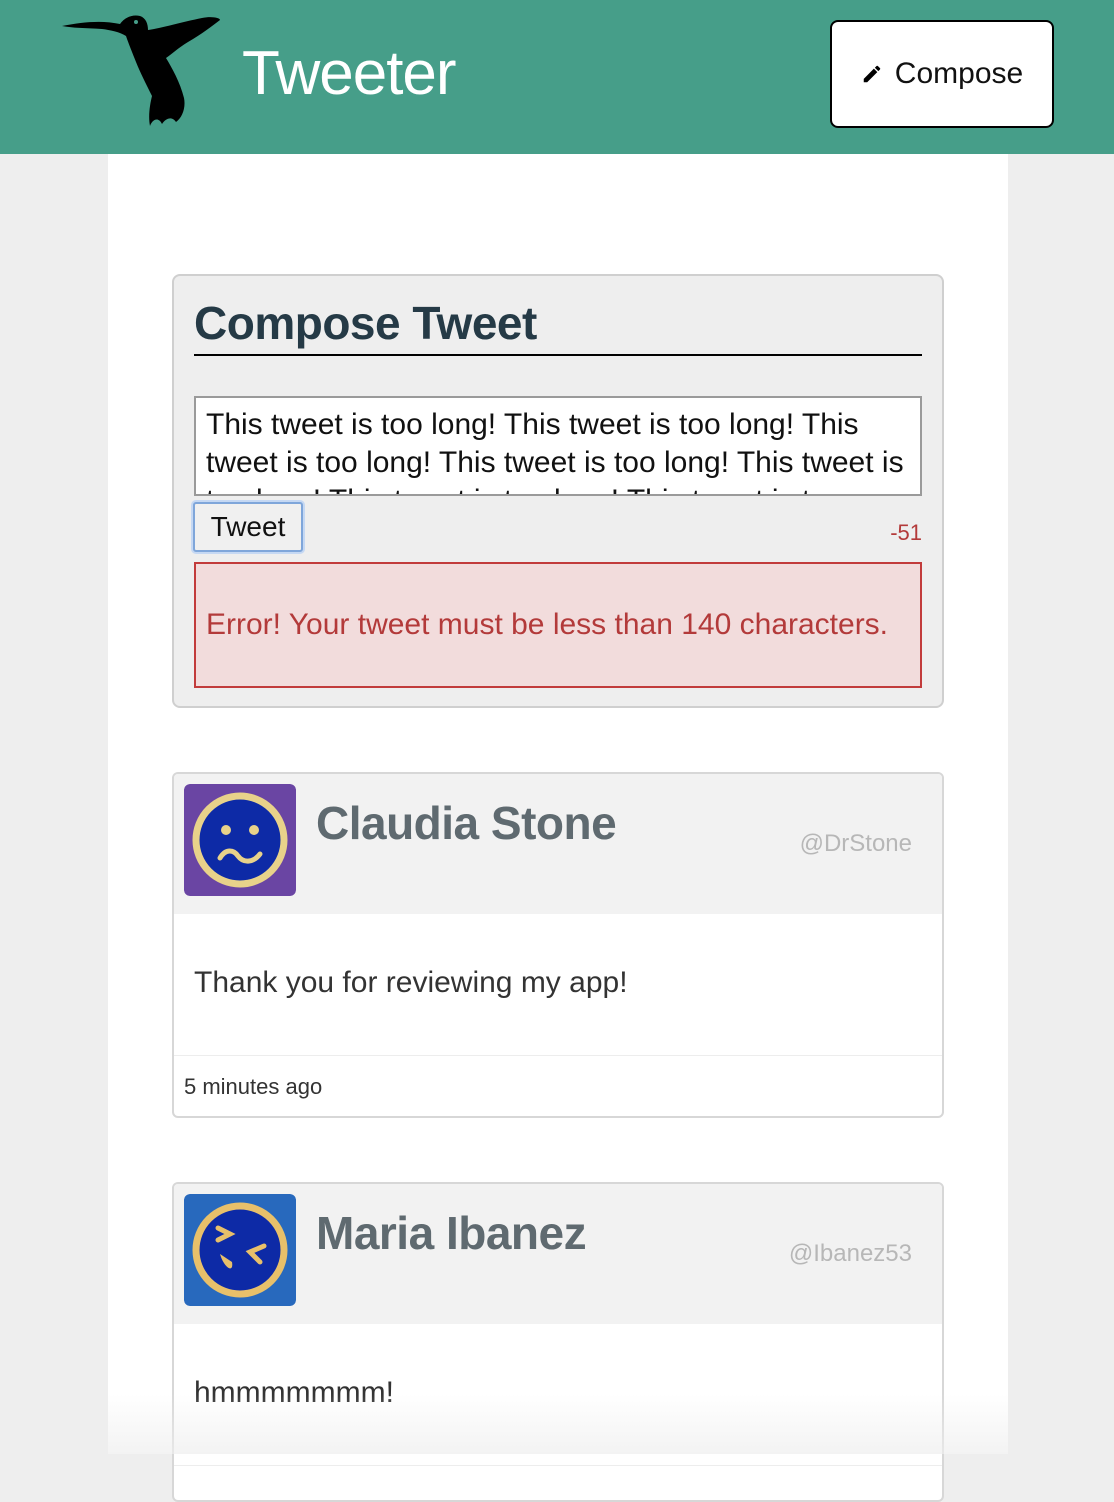 Image resolution: width=1114 pixels, height=1502 pixels. Describe the element at coordinates (558, 326) in the screenshot. I see `compose-title: Compose Tweet` at that location.